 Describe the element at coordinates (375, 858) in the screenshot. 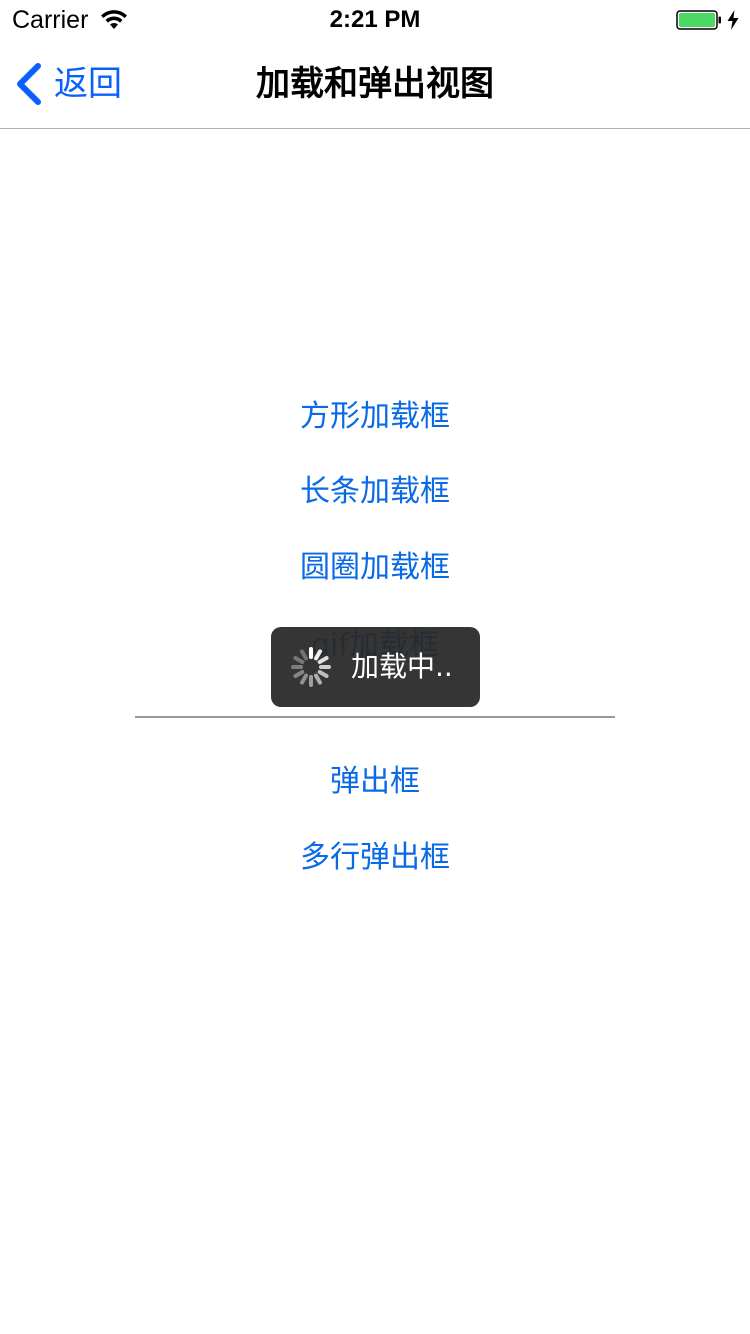

I see `multiline-popup-button: 多行弹出框` at that location.